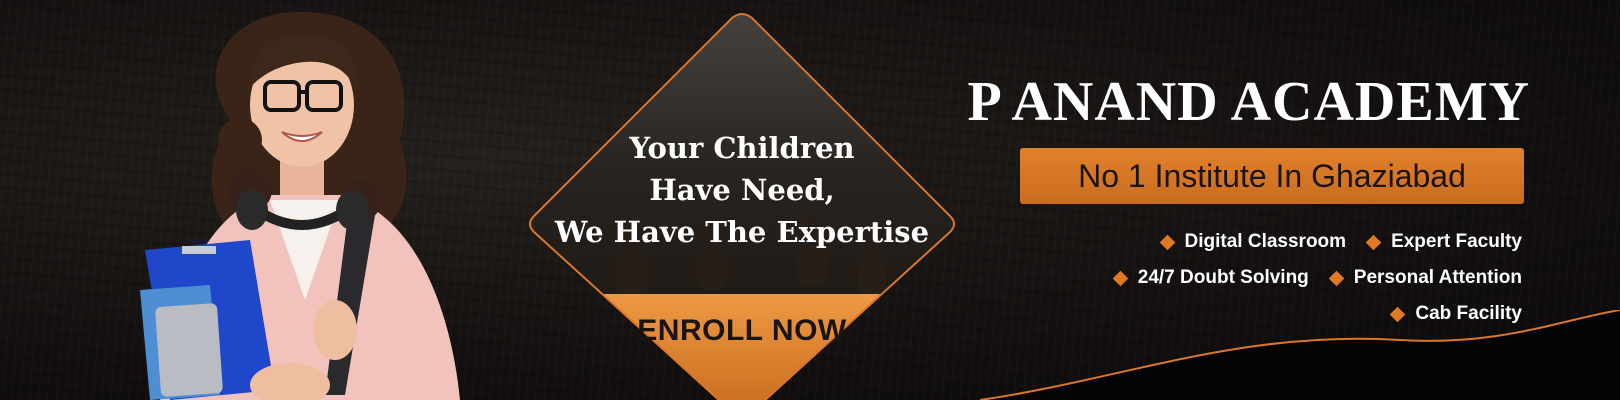 The width and height of the screenshot is (1620, 400). Describe the element at coordinates (1300, 355) in the screenshot. I see `corner-wave` at that location.